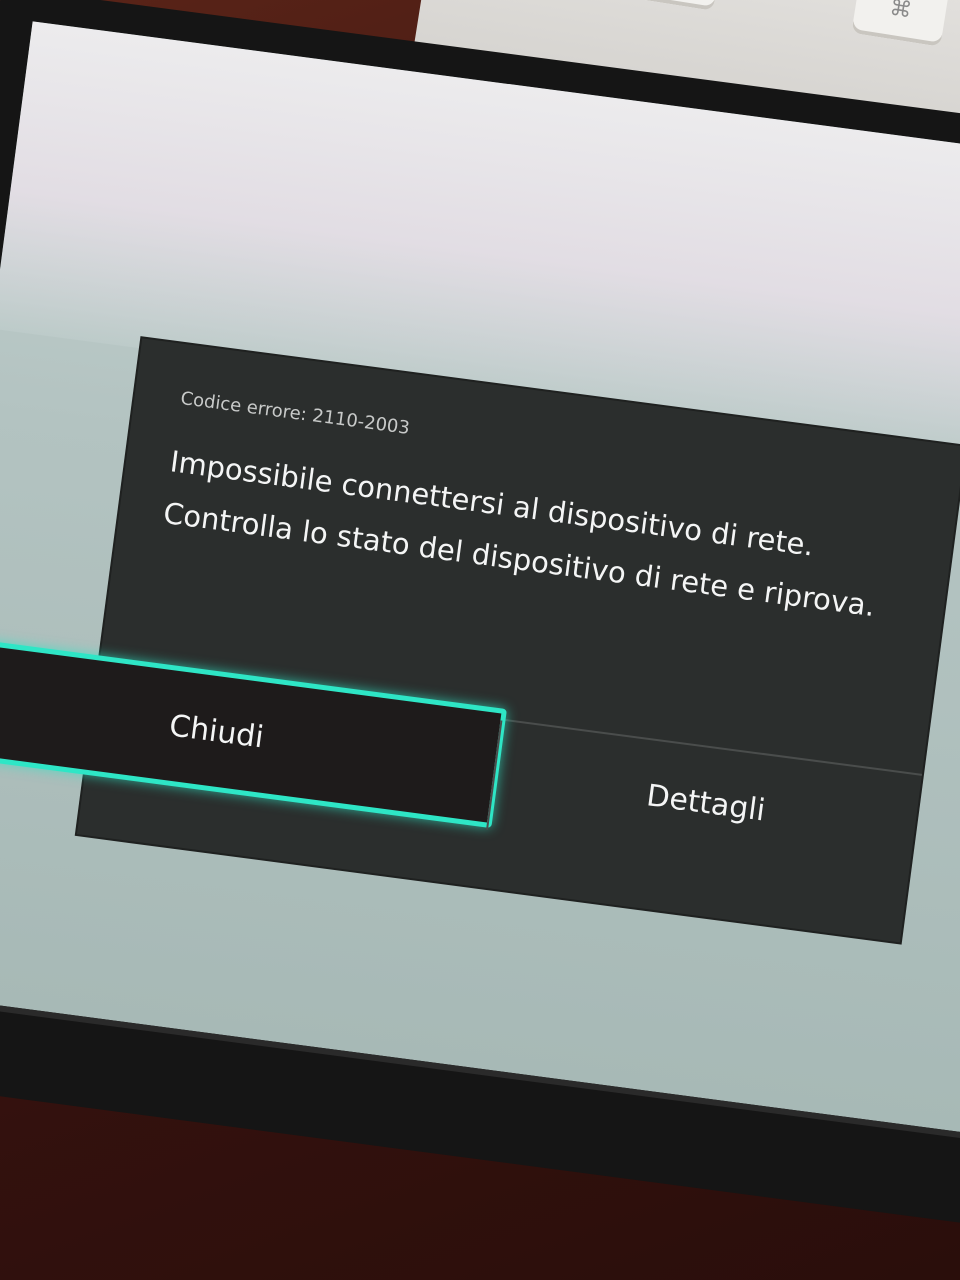 The width and height of the screenshot is (960, 1280). I want to click on error-code: Codice errore: 2110-2003, so click(295, 413).